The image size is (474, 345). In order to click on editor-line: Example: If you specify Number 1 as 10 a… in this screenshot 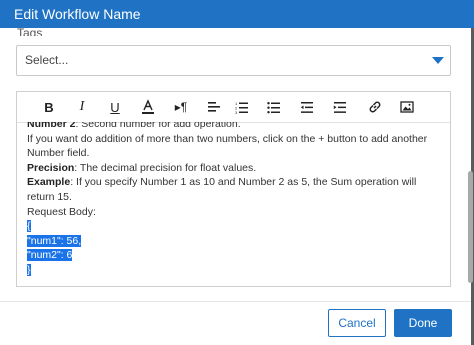, I will do `click(232, 189)`.